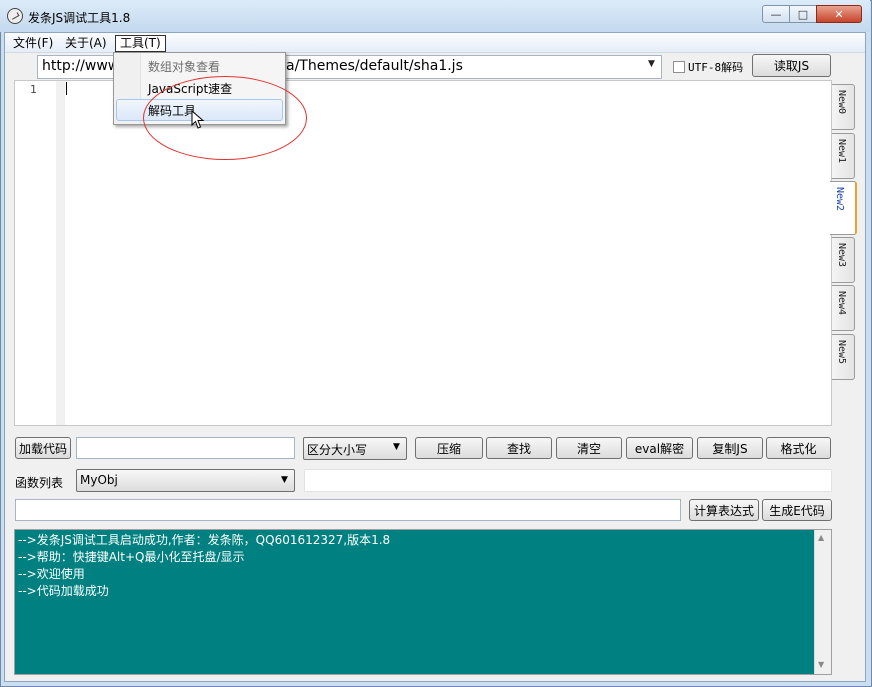 The width and height of the screenshot is (872, 687). What do you see at coordinates (449, 448) in the screenshot?
I see `compress-button: 压缩` at bounding box center [449, 448].